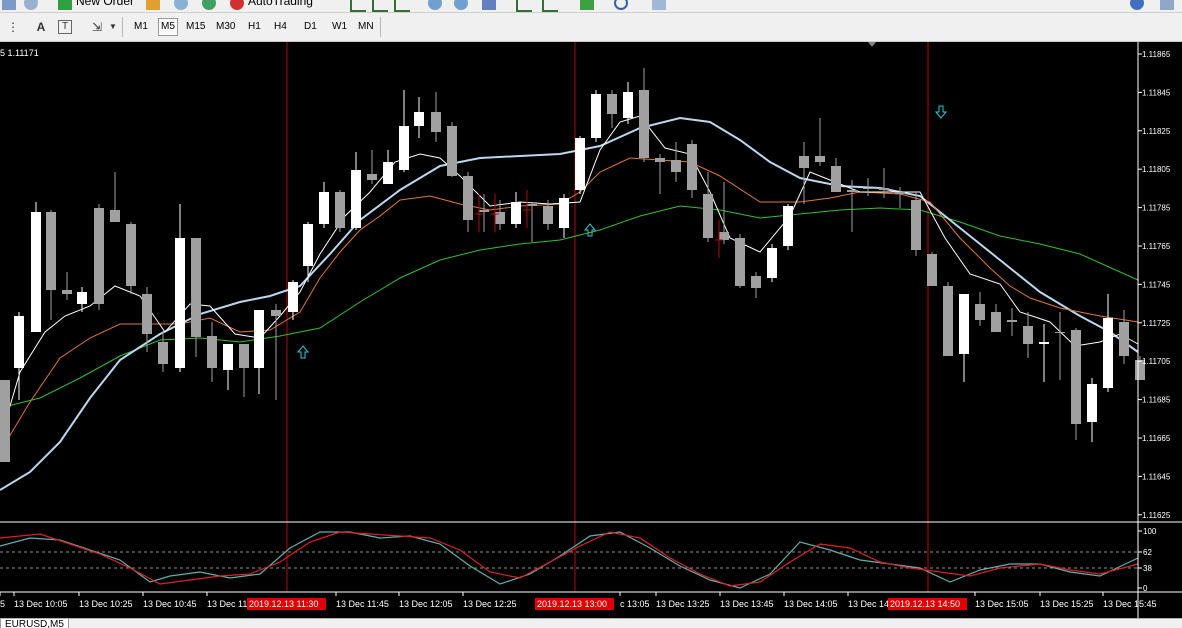 The image size is (1182, 628). Describe the element at coordinates (227, 604) in the screenshot. I see `time-label: 13 Dec 11` at that location.